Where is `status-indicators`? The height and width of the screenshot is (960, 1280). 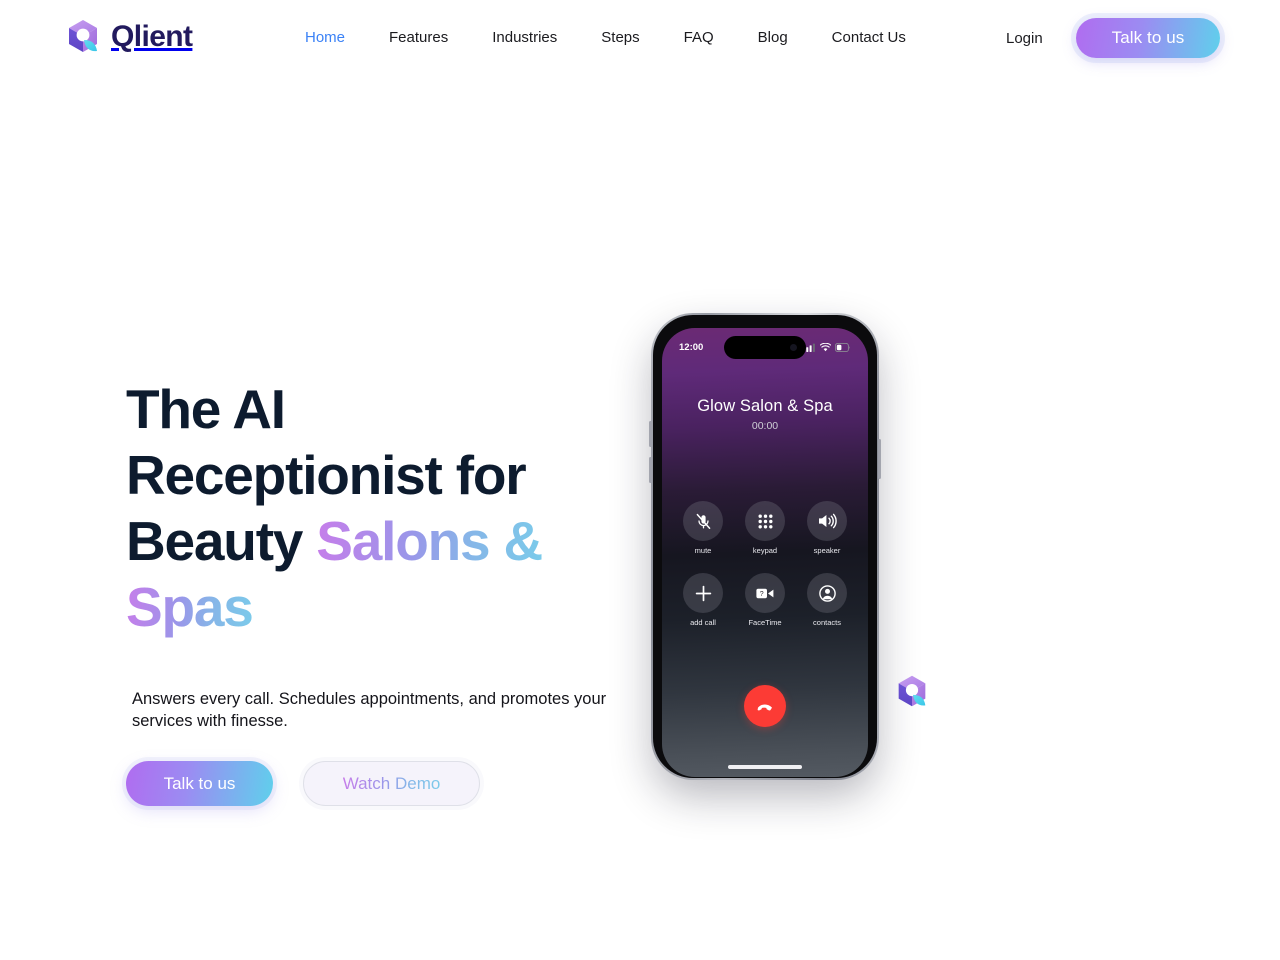
status-indicators is located at coordinates (827, 347).